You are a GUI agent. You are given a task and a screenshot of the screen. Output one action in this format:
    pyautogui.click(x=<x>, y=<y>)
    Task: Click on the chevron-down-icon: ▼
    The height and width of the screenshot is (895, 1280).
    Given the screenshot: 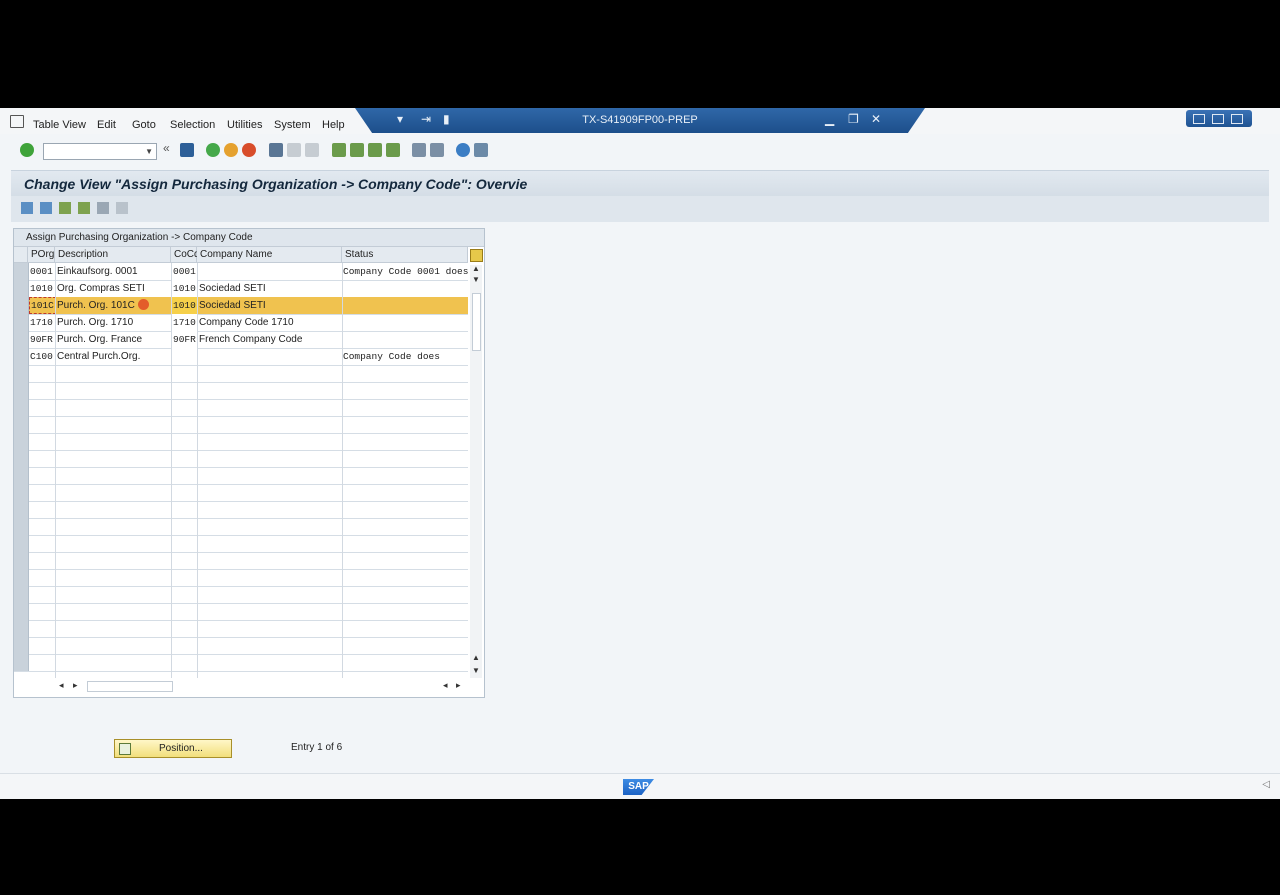 What is the action you would take?
    pyautogui.click(x=149, y=151)
    